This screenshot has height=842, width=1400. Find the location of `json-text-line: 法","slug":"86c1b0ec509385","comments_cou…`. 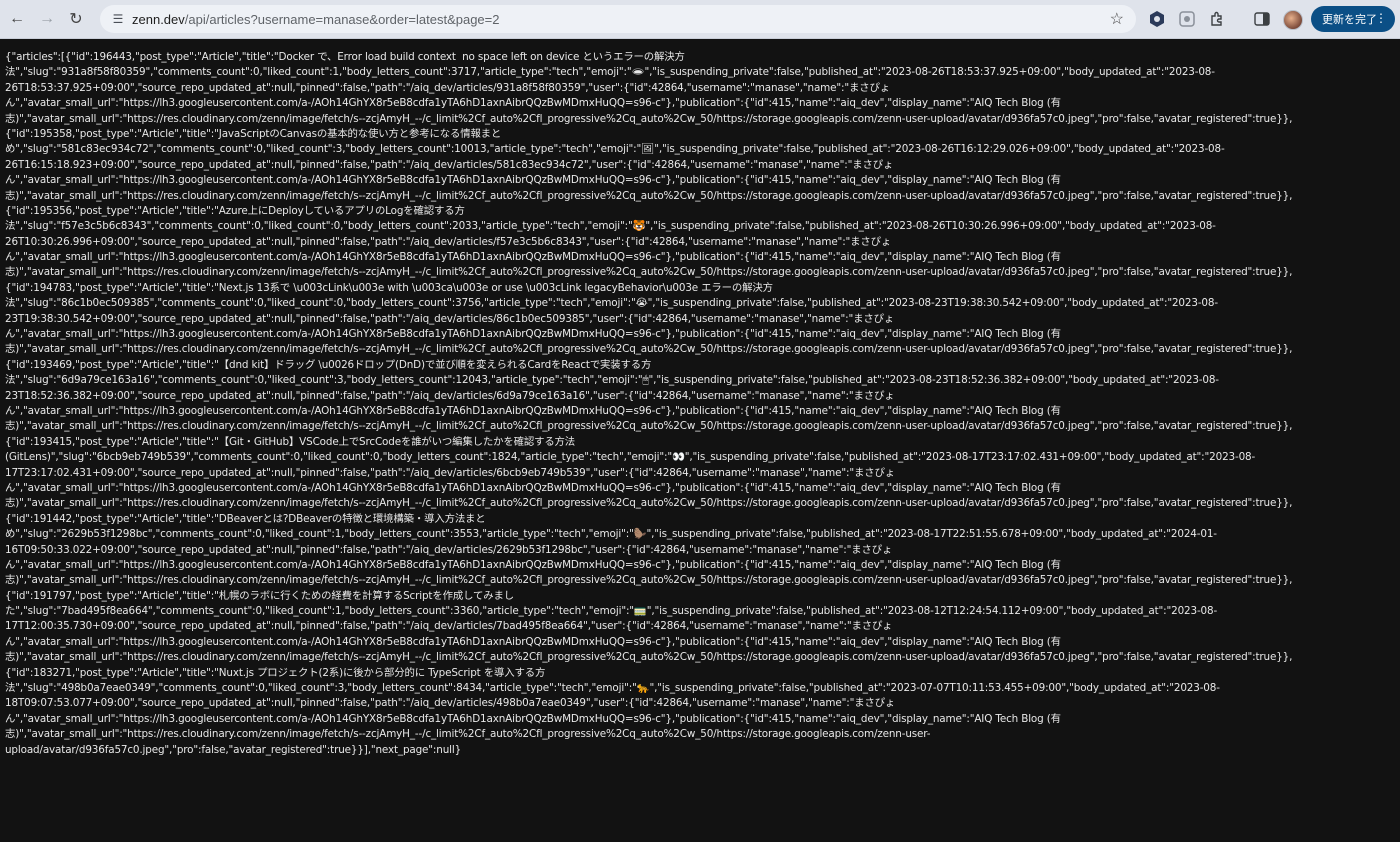

json-text-line: 法","slug":"86c1b0ec509385","comments_cou… is located at coordinates (611, 303).